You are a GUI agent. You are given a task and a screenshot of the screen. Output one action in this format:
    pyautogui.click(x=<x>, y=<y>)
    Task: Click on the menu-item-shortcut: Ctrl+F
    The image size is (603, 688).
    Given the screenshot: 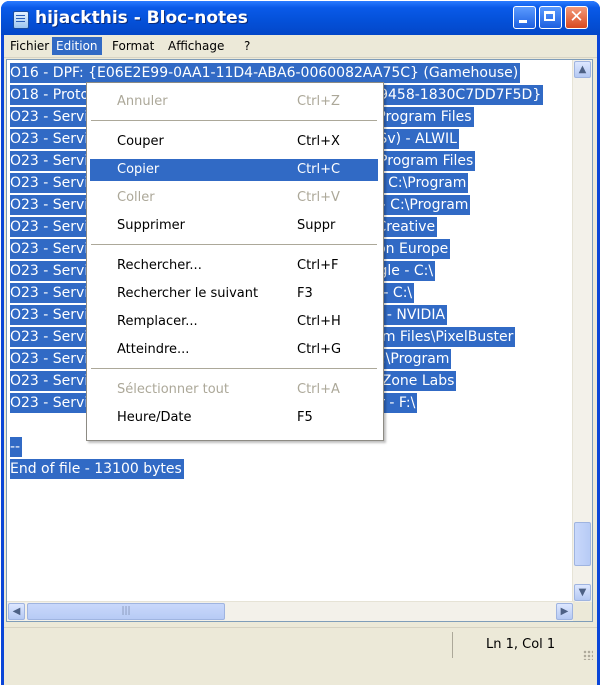 What is the action you would take?
    pyautogui.click(x=318, y=265)
    